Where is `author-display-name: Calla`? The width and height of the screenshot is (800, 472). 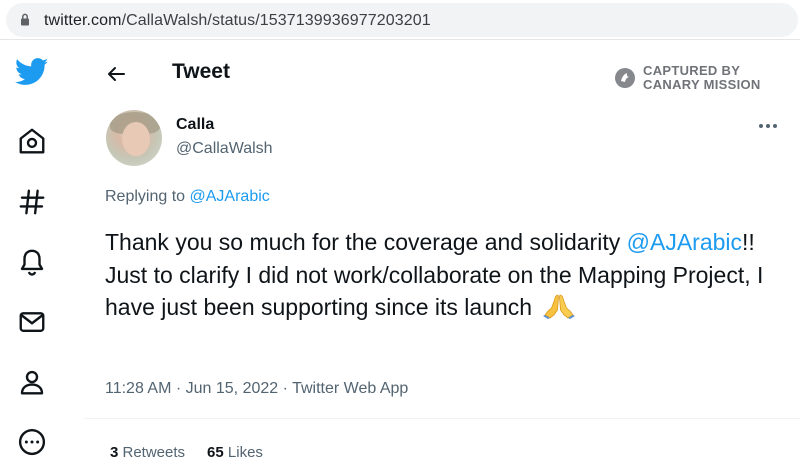 author-display-name: Calla is located at coordinates (195, 125).